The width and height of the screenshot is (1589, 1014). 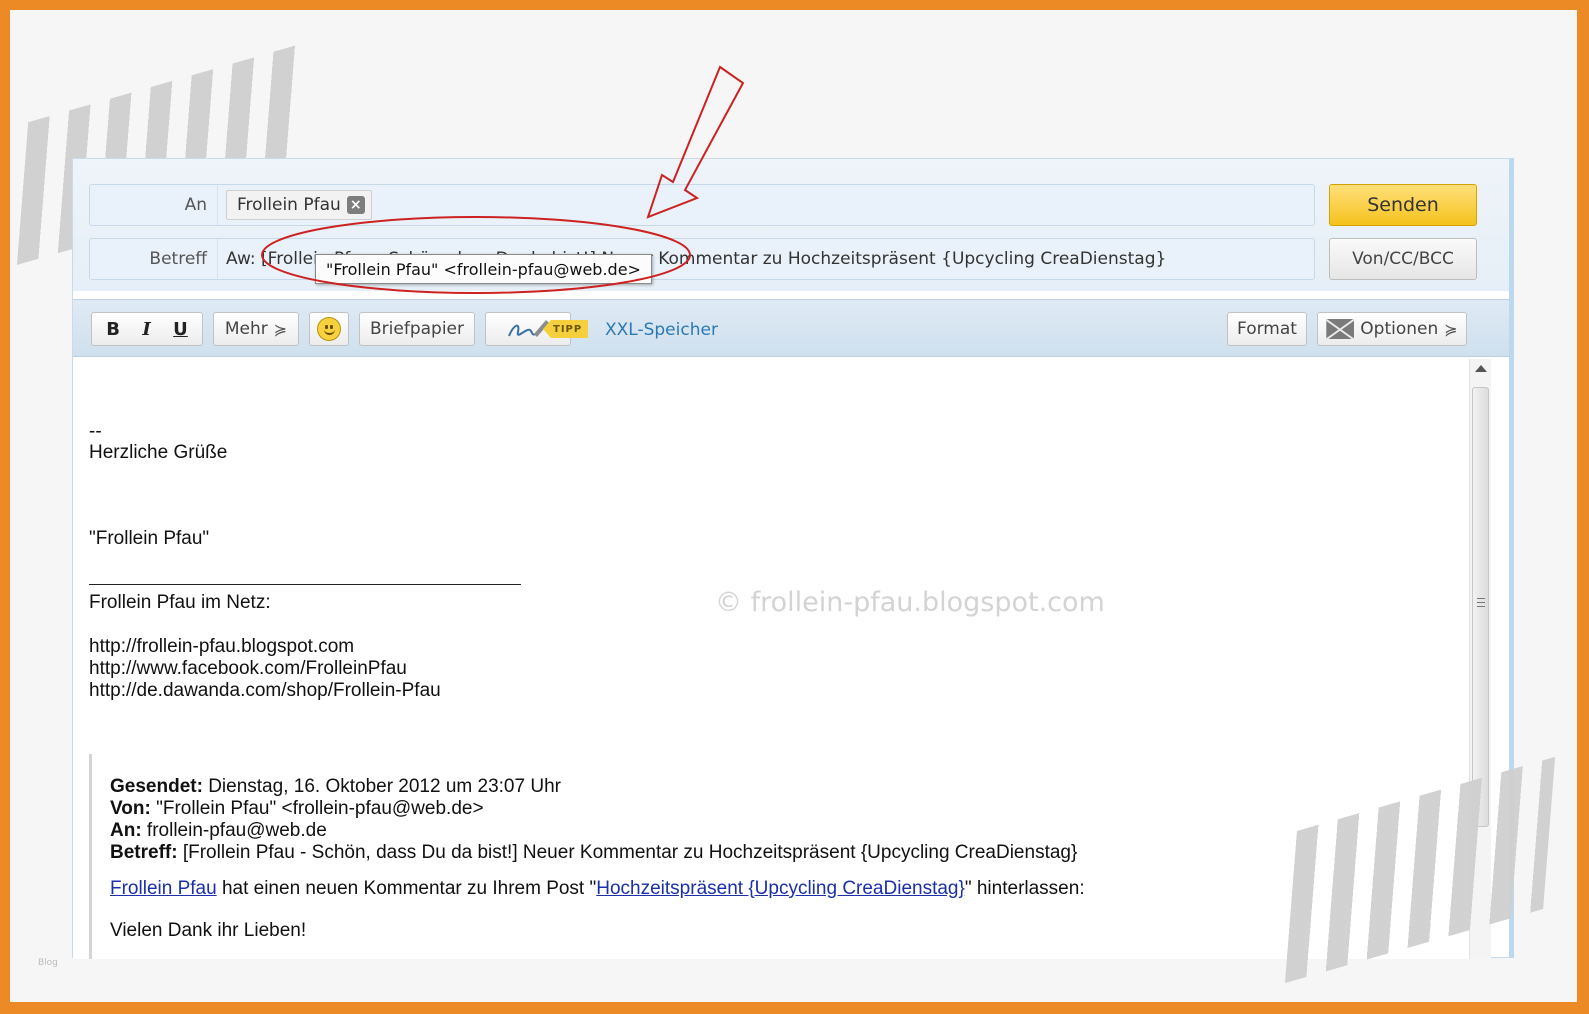 I want to click on tip-badge: TIPP, so click(x=566, y=329).